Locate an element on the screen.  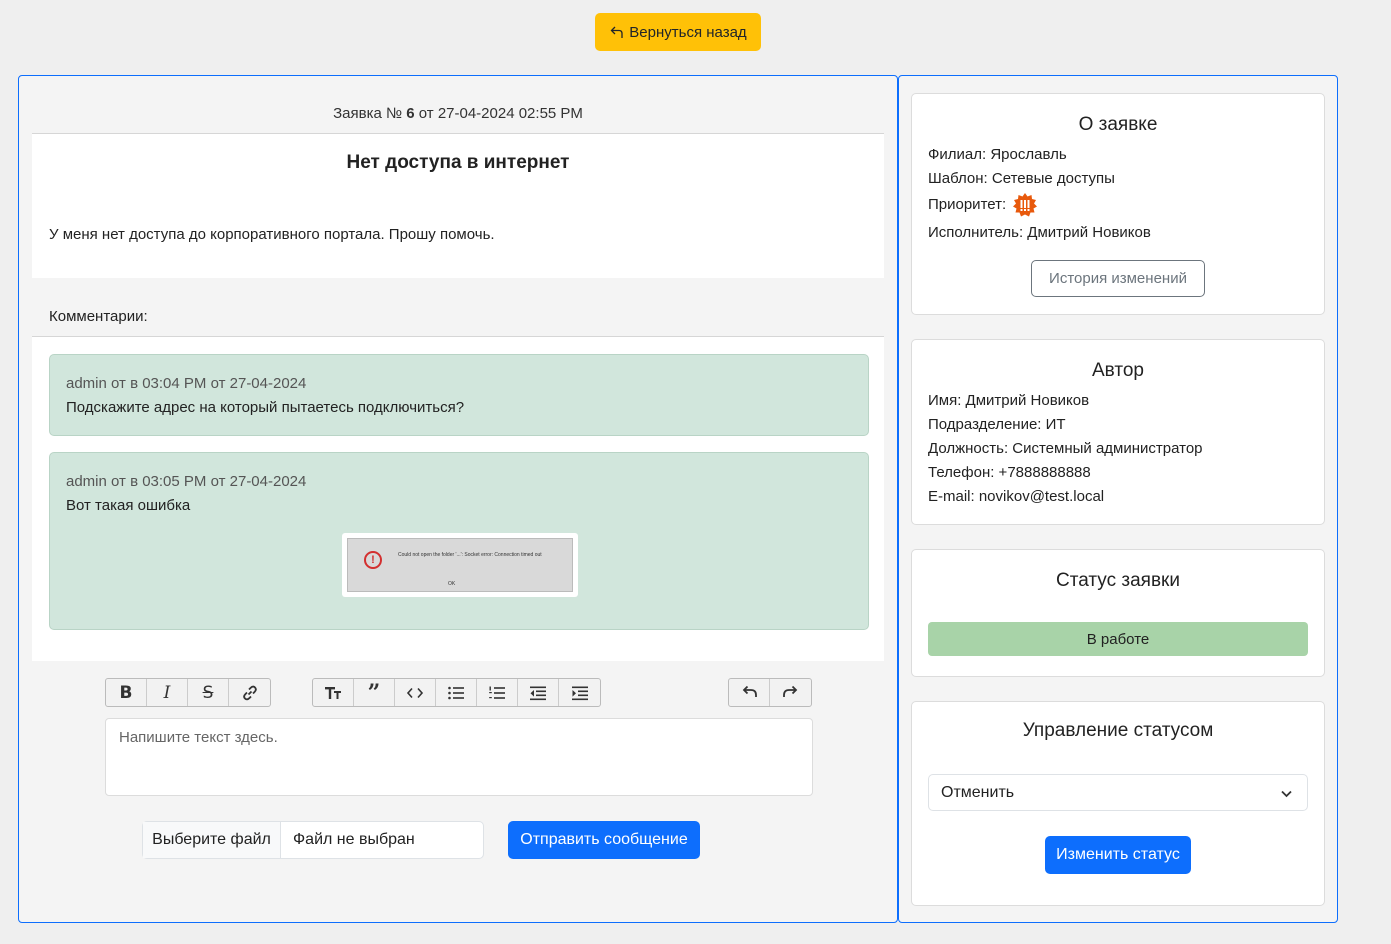
status-select-value: Отменить is located at coordinates (978, 792).